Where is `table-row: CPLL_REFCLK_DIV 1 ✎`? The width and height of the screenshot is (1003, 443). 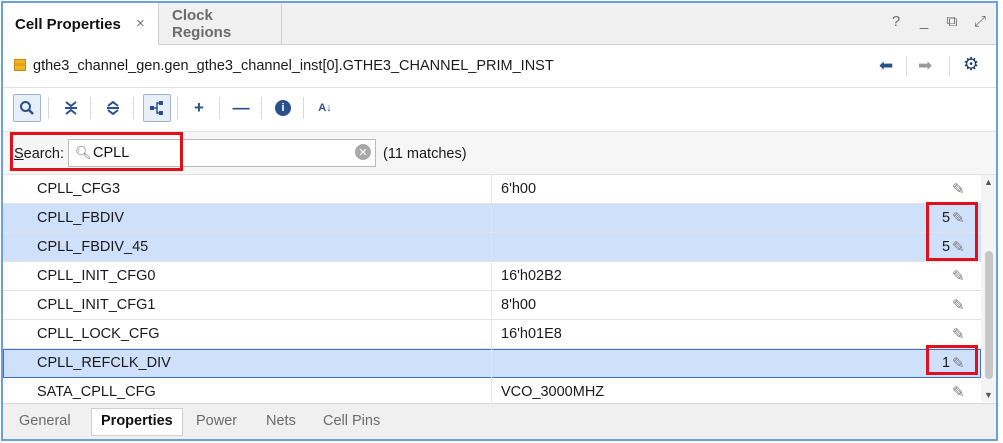
table-row: CPLL_REFCLK_DIV 1 ✎ is located at coordinates (492, 363).